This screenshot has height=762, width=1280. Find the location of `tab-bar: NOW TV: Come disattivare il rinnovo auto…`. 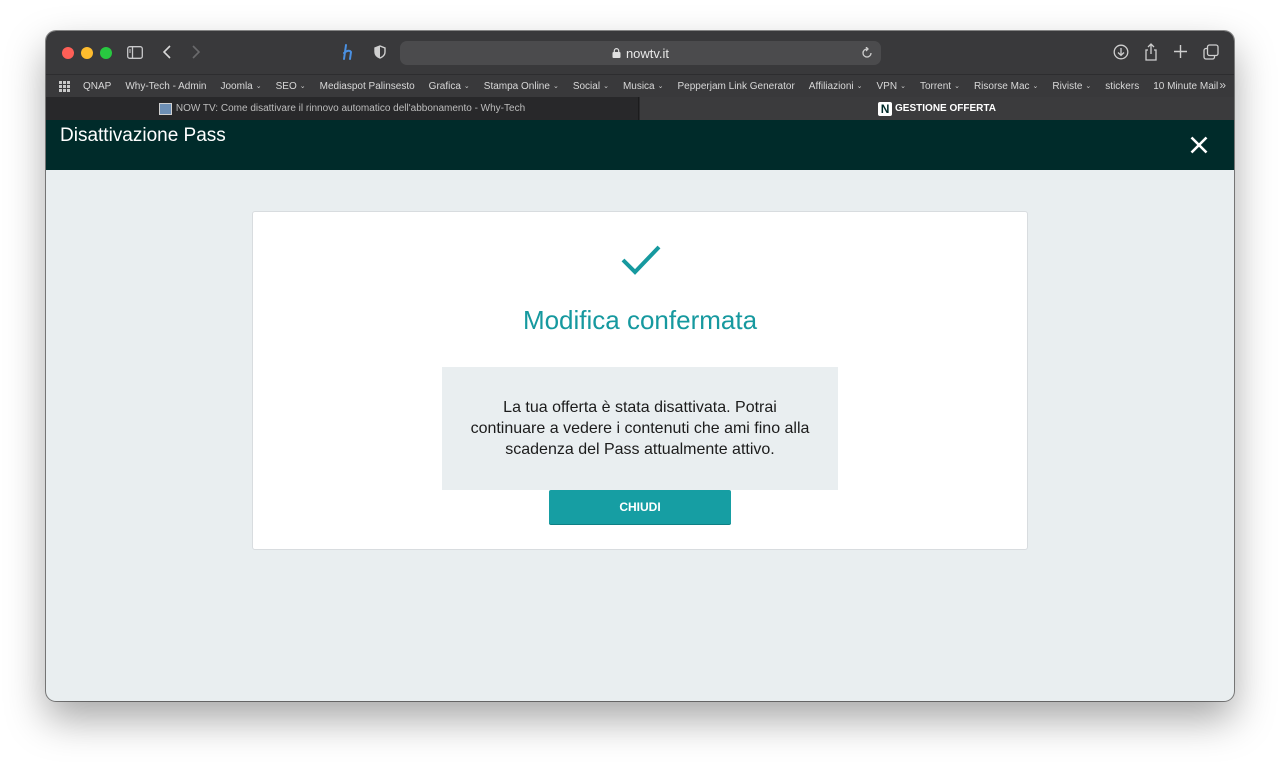

tab-bar: NOW TV: Come disattivare il rinnovo auto… is located at coordinates (640, 108).